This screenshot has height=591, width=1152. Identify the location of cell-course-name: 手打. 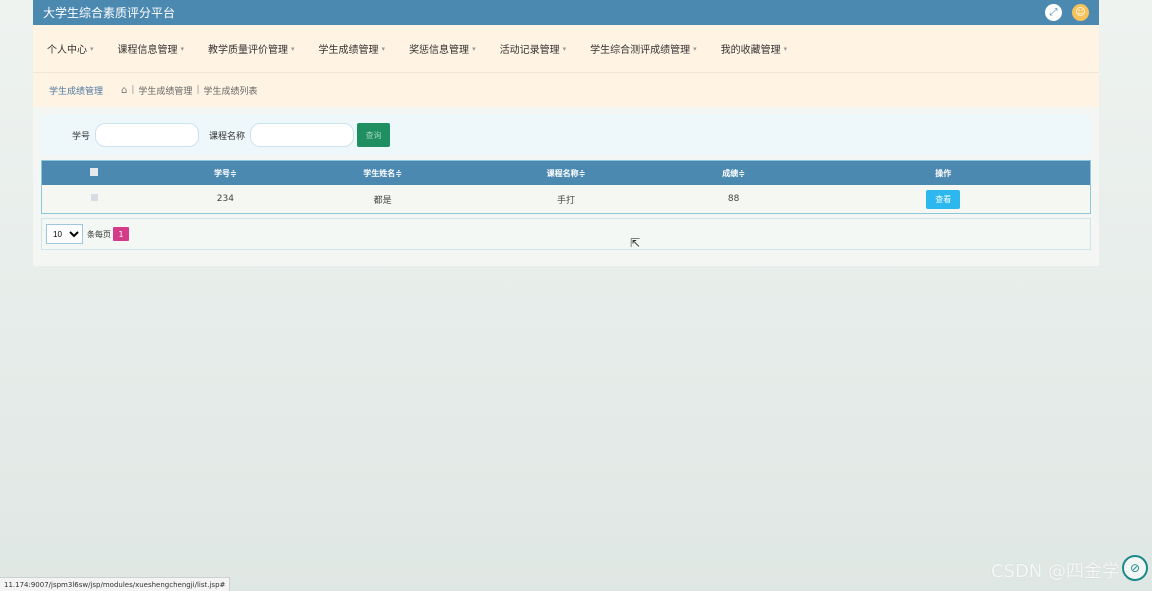
(565, 200).